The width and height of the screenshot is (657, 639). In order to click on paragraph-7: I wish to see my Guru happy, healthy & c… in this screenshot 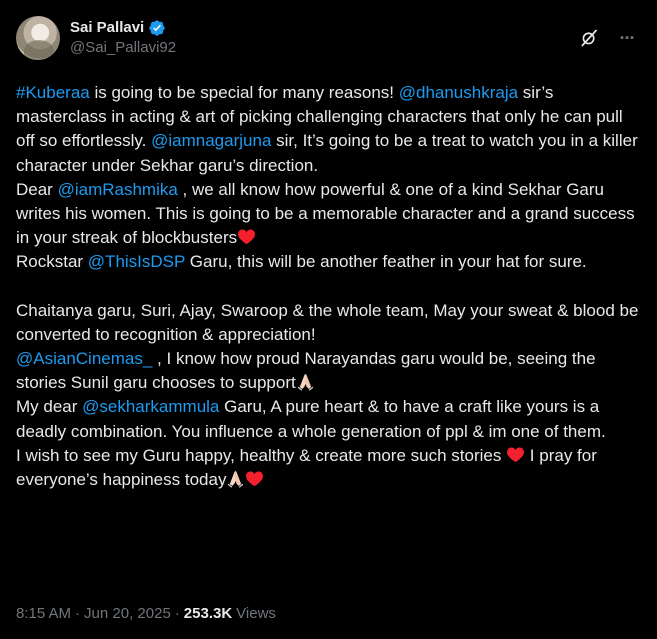, I will do `click(306, 467)`.